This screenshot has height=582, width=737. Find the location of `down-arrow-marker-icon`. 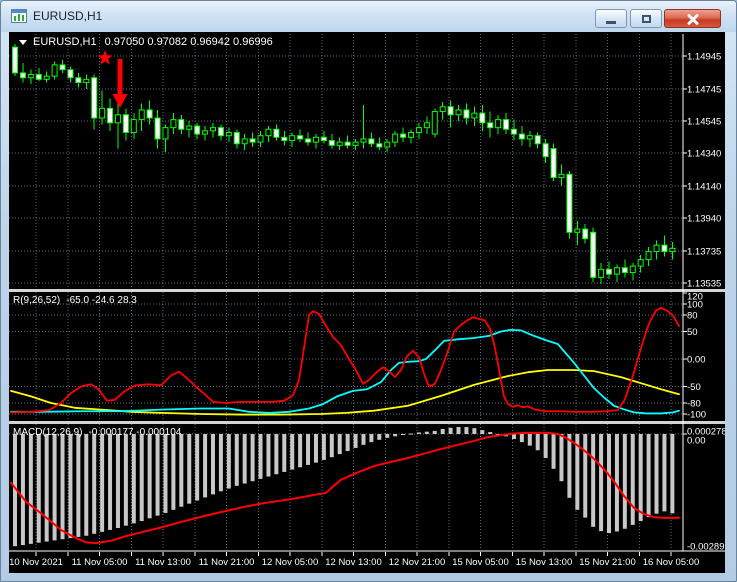

down-arrow-marker-icon is located at coordinates (120, 83).